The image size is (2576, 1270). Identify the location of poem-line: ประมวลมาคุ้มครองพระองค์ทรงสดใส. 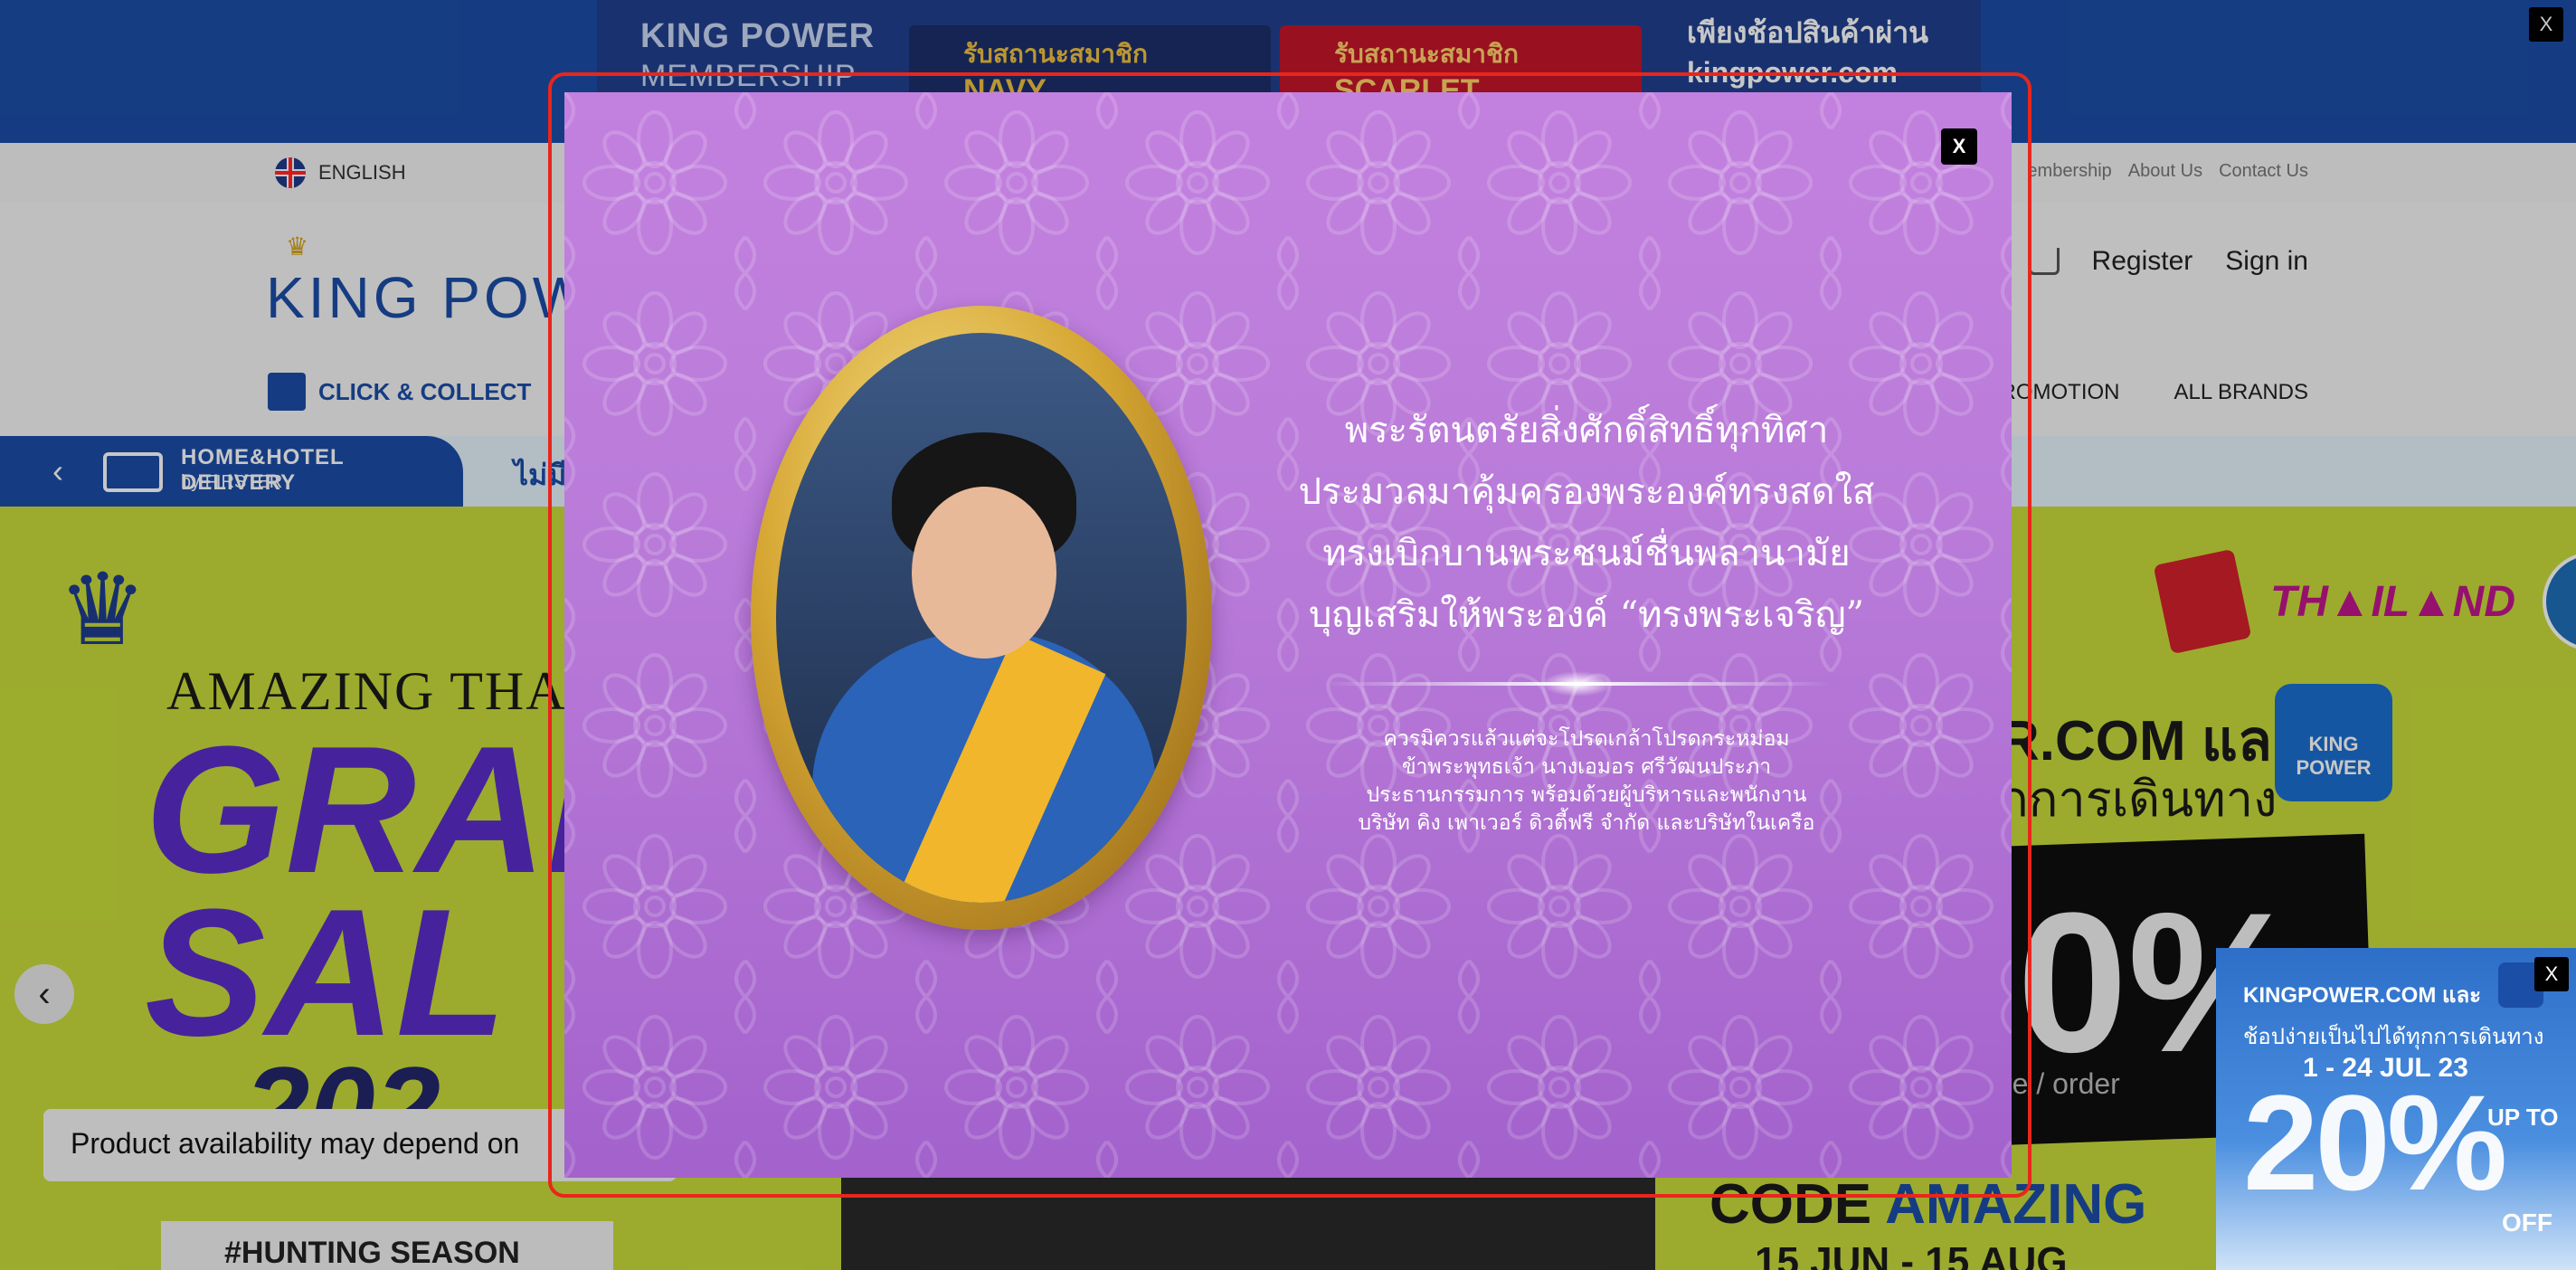
(1586, 492).